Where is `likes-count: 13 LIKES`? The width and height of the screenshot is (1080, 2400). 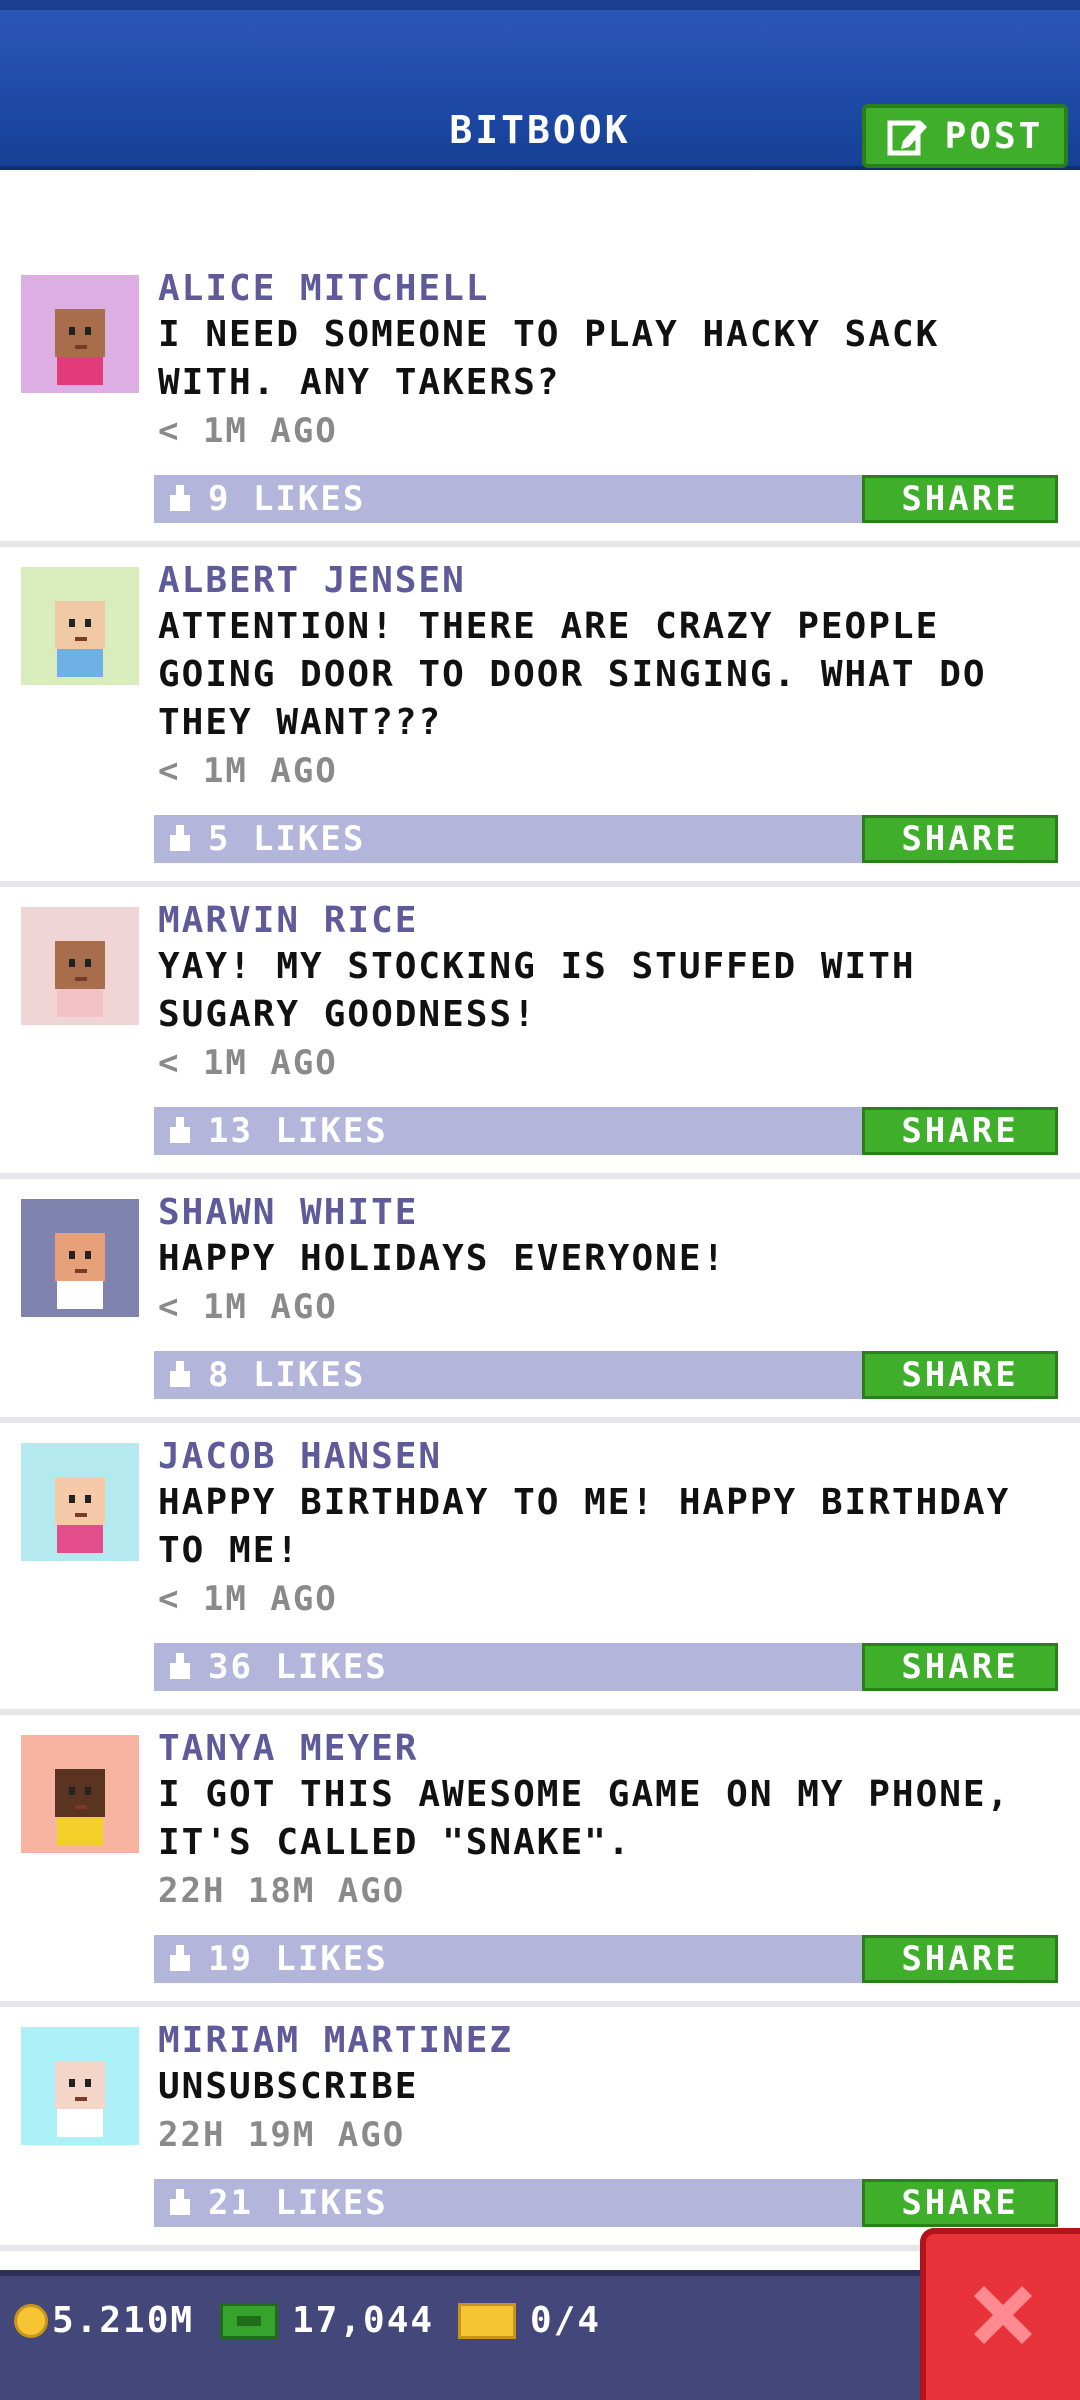
likes-count: 13 LIKES is located at coordinates (298, 1131).